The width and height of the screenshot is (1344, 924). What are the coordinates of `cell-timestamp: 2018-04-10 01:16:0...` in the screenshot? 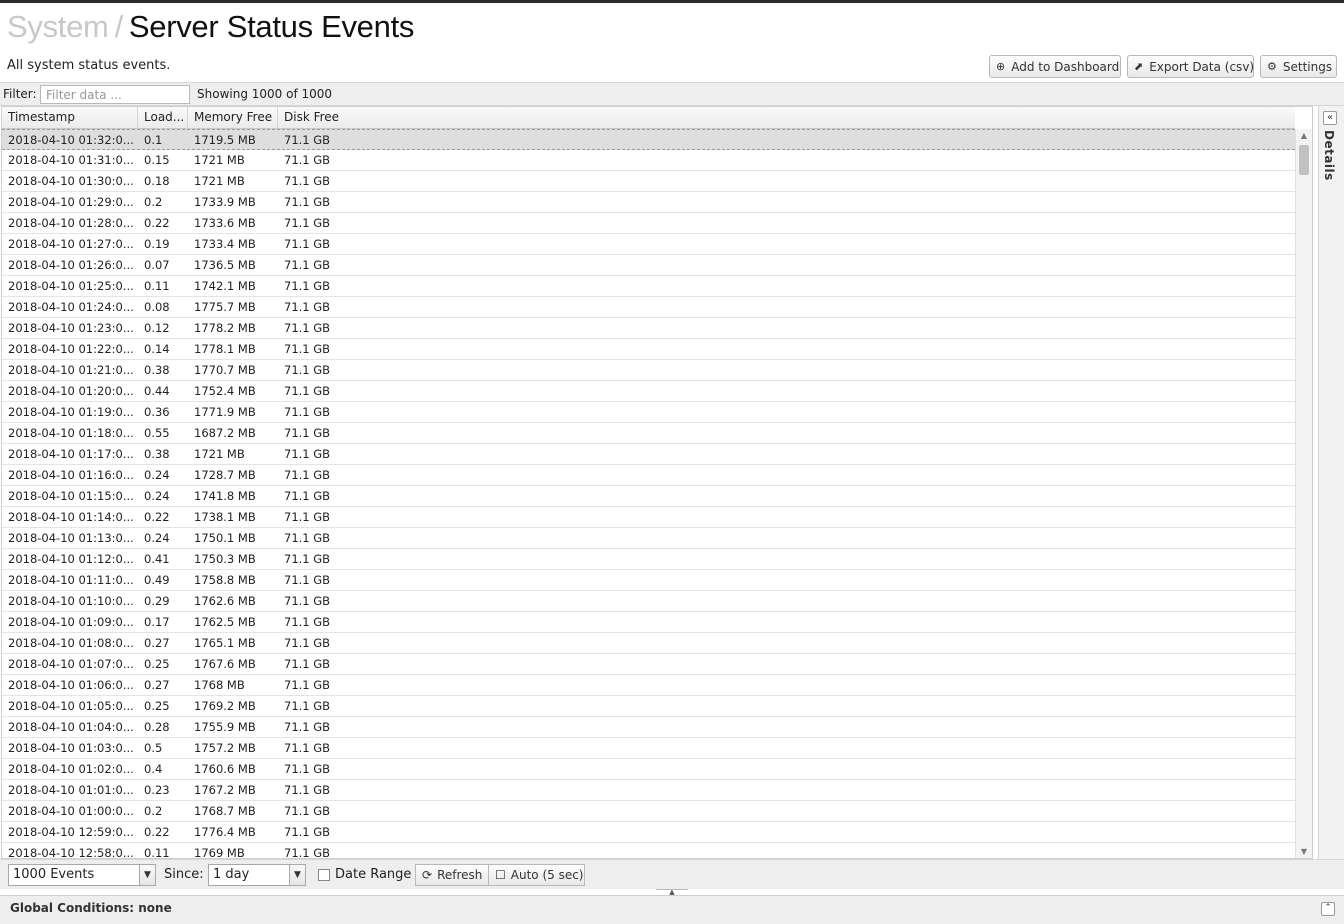 It's located at (71, 475).